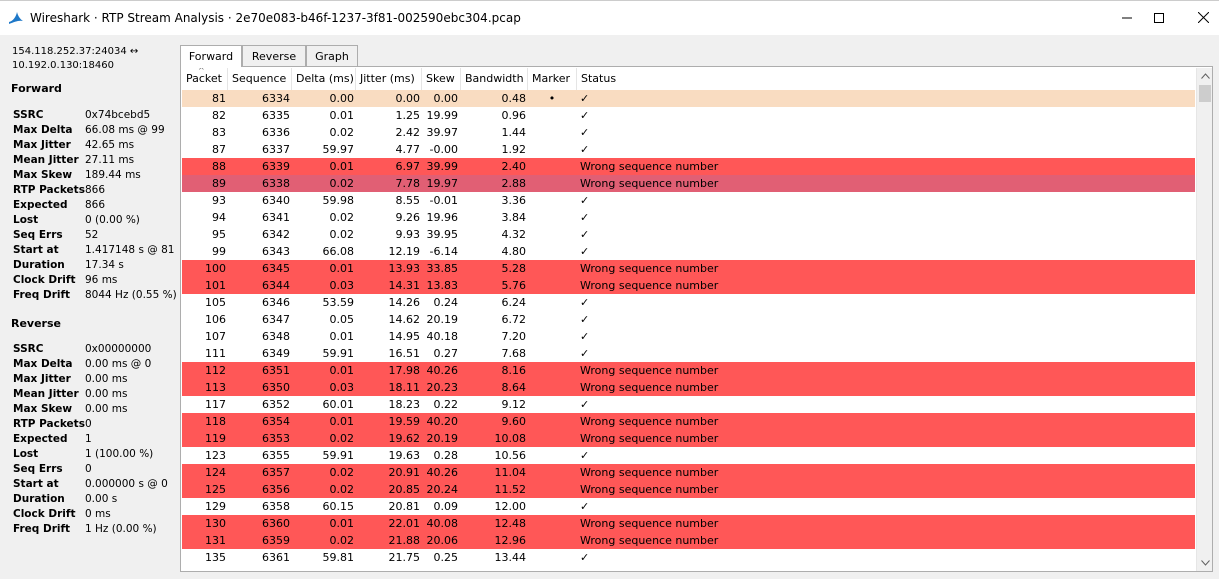  What do you see at coordinates (1159, 17) in the screenshot?
I see `maximize-button` at bounding box center [1159, 17].